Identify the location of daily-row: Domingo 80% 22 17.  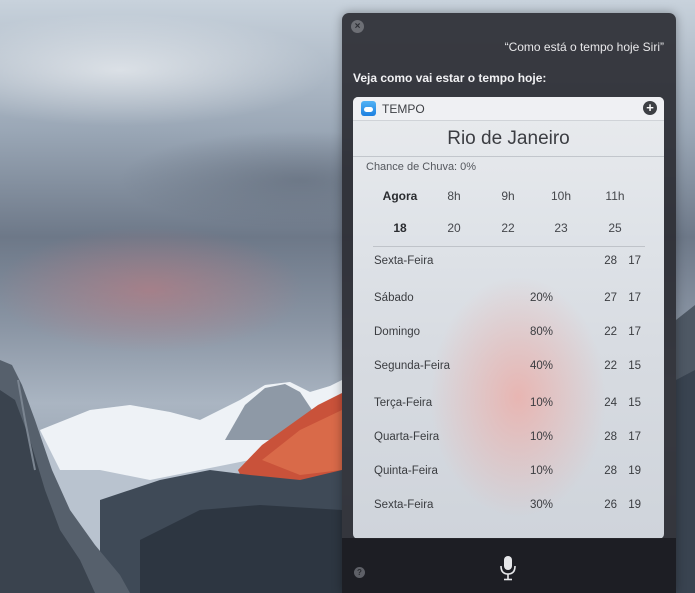
(508, 334).